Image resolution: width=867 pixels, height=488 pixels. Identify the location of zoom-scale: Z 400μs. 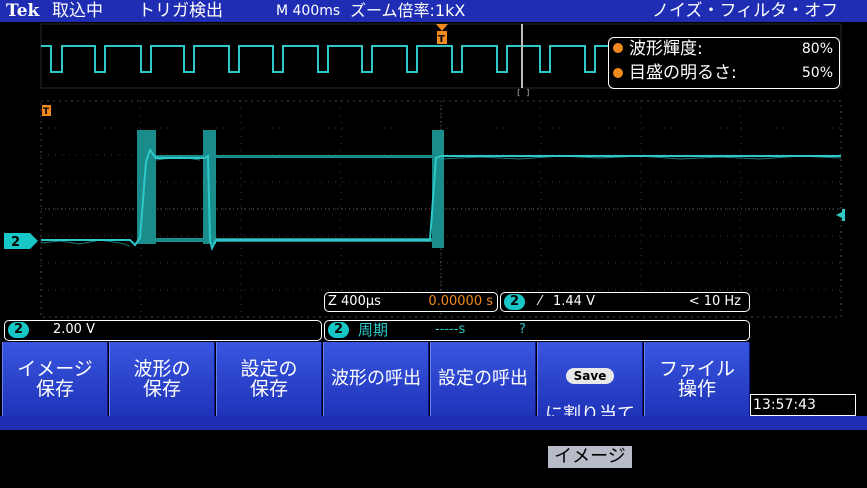
(354, 301).